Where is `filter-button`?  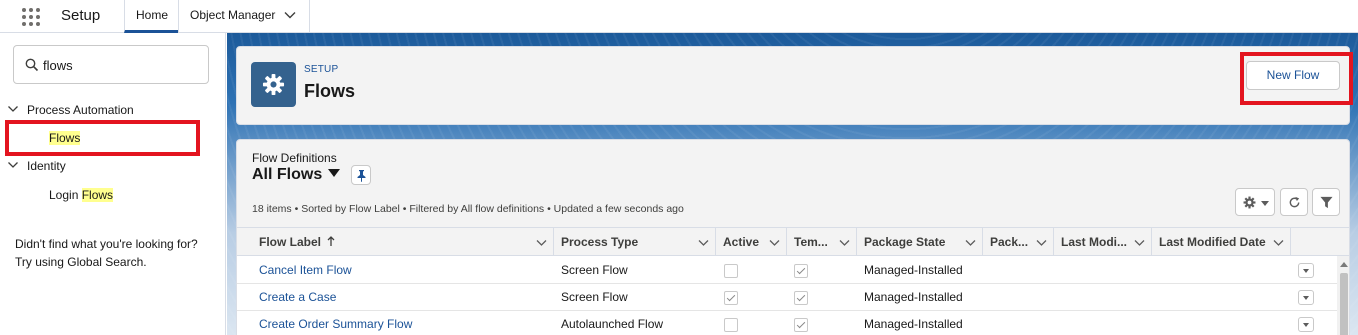
filter-button is located at coordinates (1326, 202).